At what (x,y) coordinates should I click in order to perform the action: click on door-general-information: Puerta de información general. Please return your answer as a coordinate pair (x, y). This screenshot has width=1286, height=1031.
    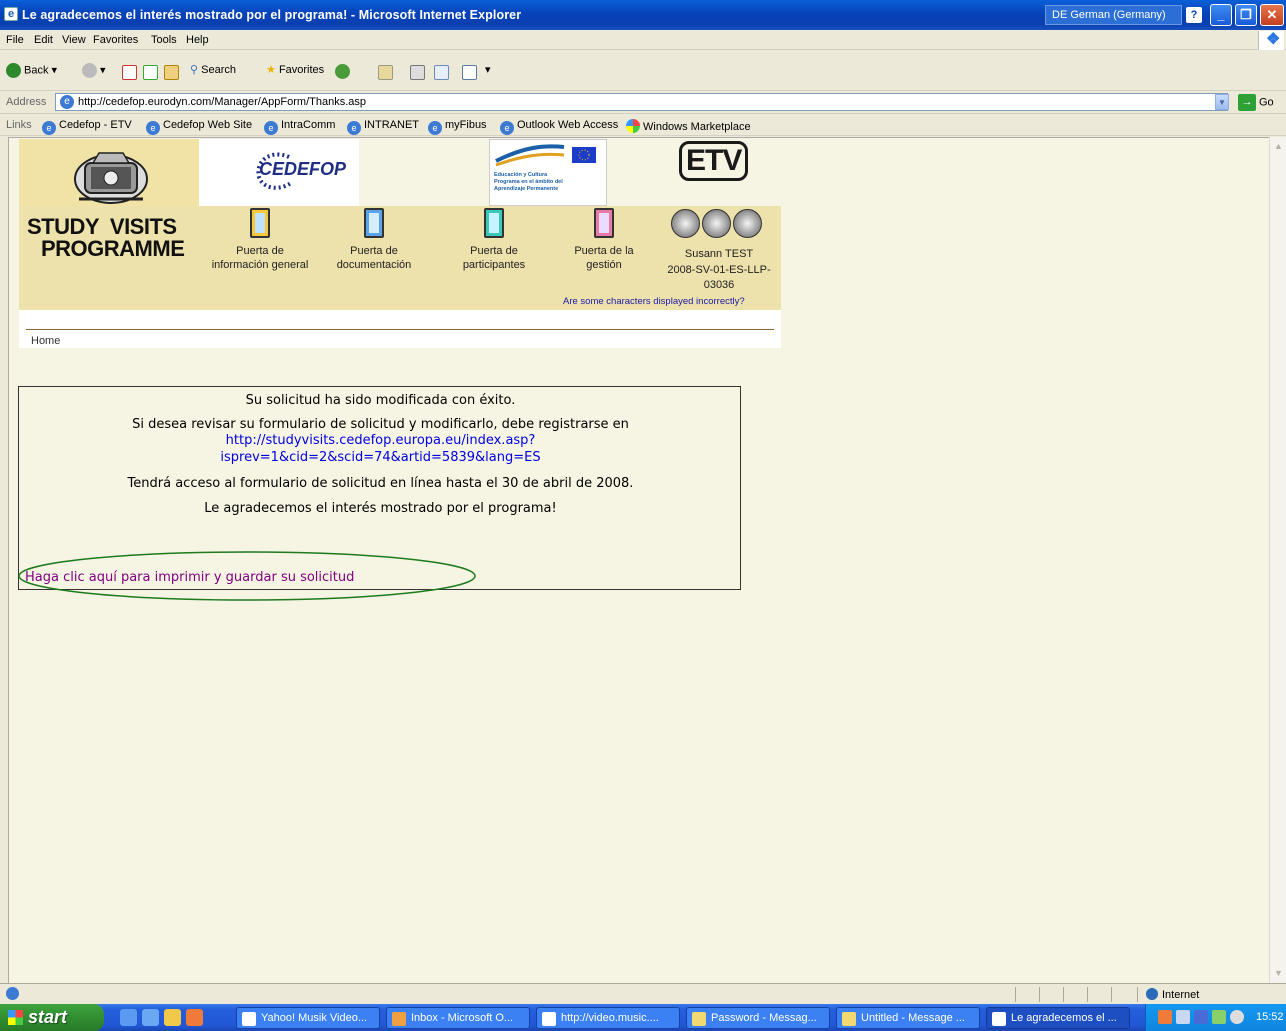
    Looking at the image, I should click on (260, 240).